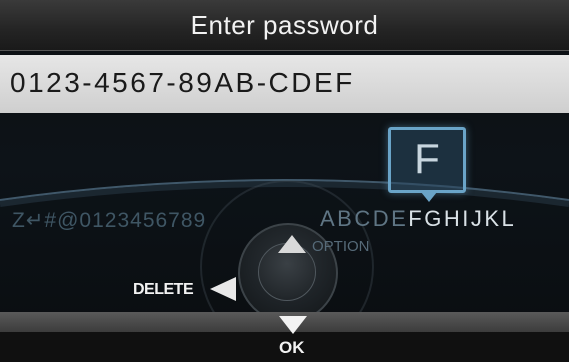  What do you see at coordinates (470, 218) in the screenshot?
I see `character-list-right-bright: GHIJKL` at bounding box center [470, 218].